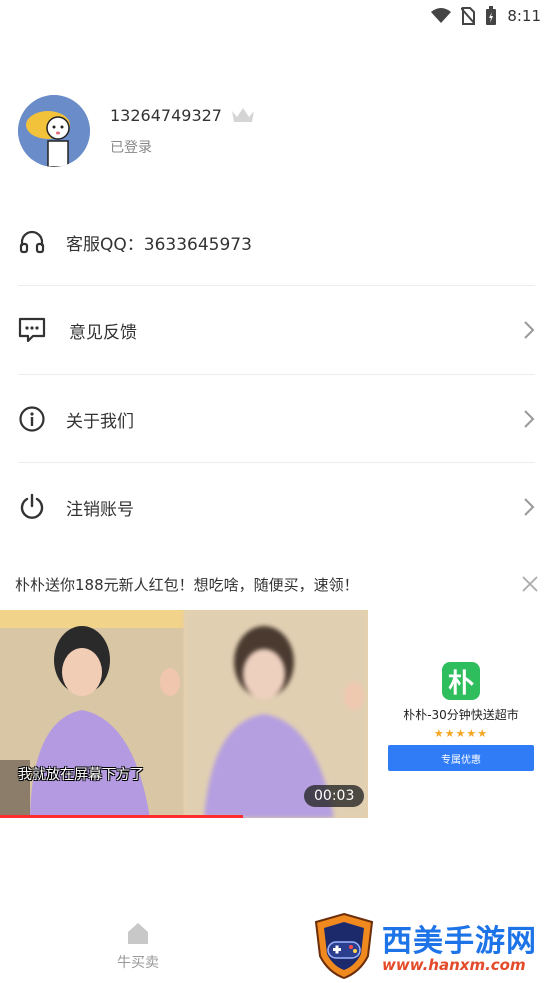 The width and height of the screenshot is (553, 983). Describe the element at coordinates (441, 15) in the screenshot. I see `wifi-icon` at that location.